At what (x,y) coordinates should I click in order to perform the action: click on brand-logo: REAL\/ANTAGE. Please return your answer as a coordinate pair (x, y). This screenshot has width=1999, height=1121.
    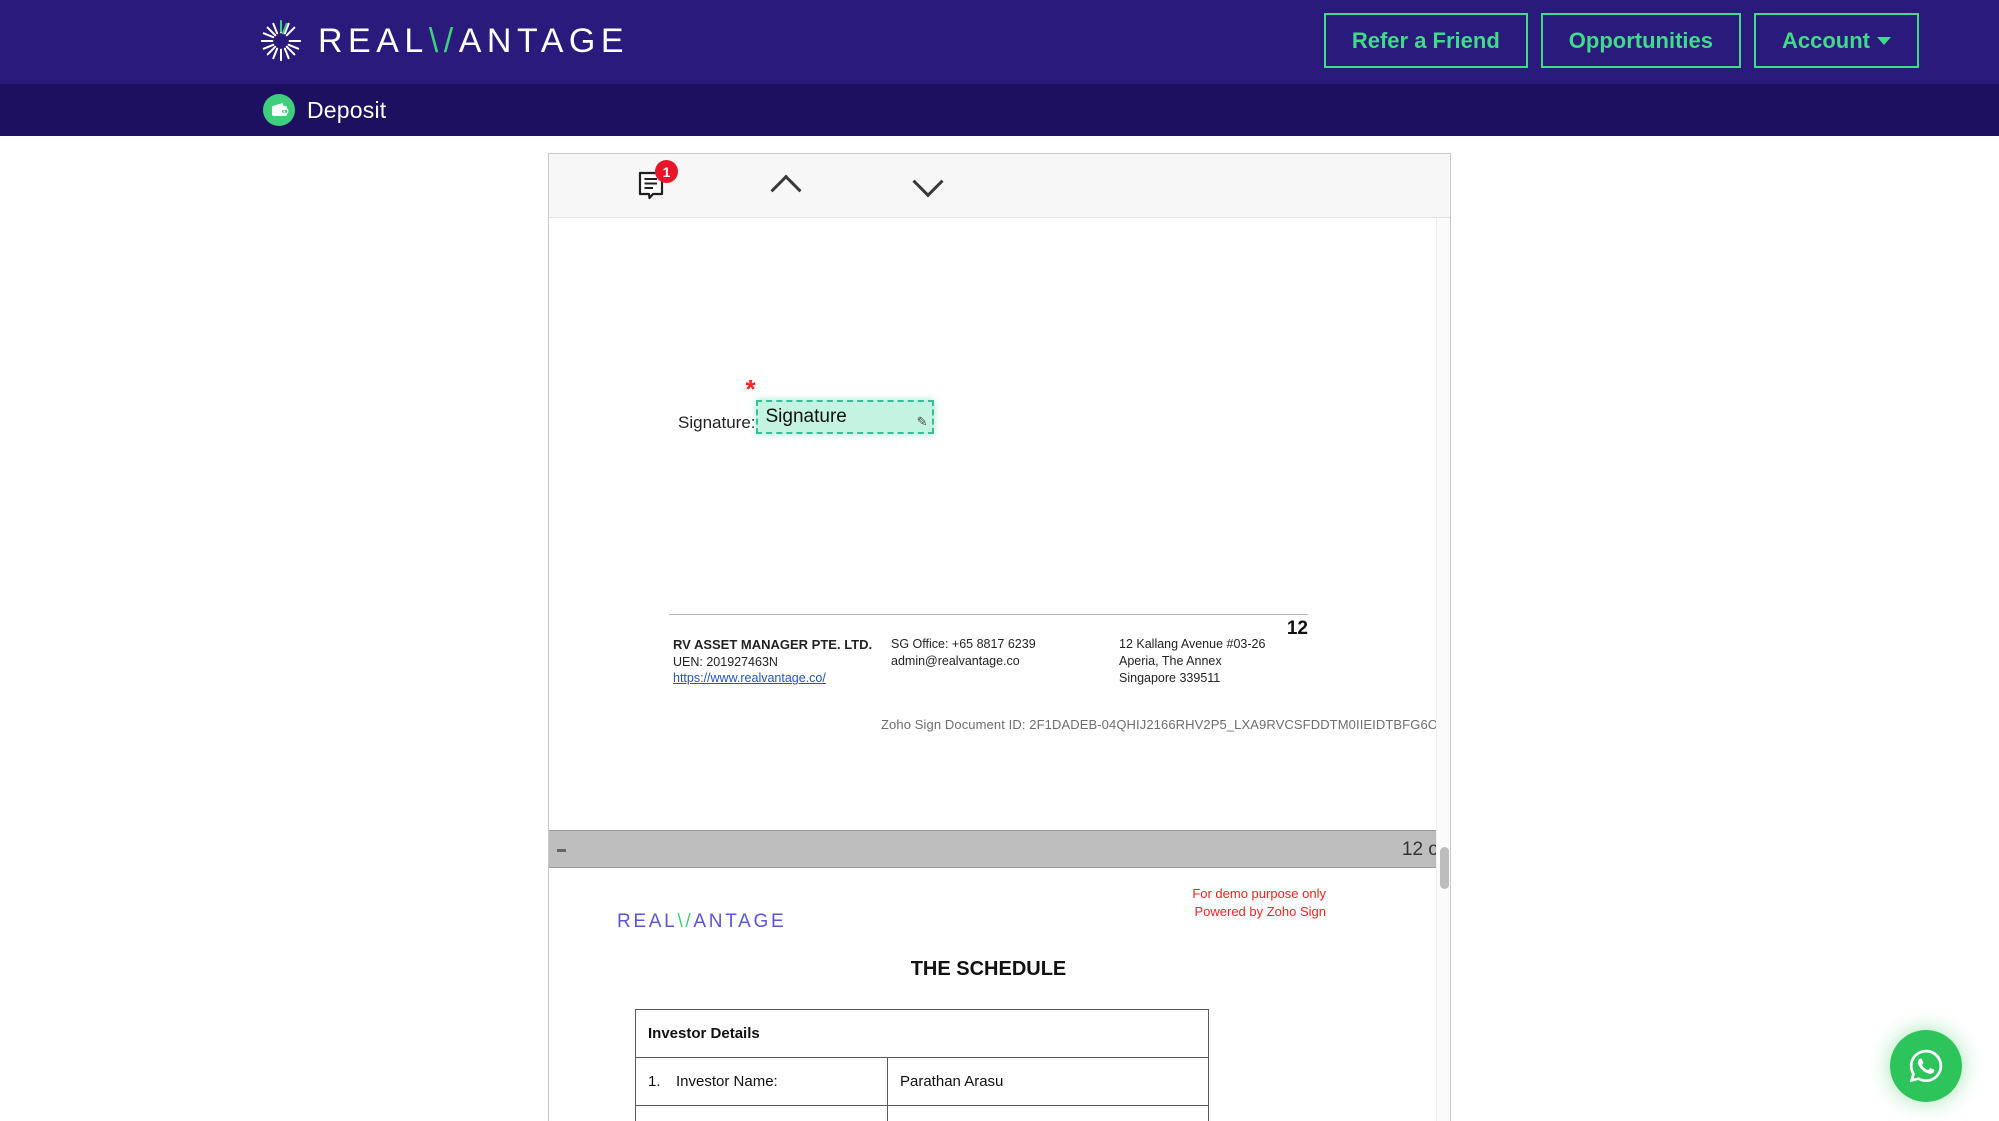
    Looking at the image, I should click on (443, 41).